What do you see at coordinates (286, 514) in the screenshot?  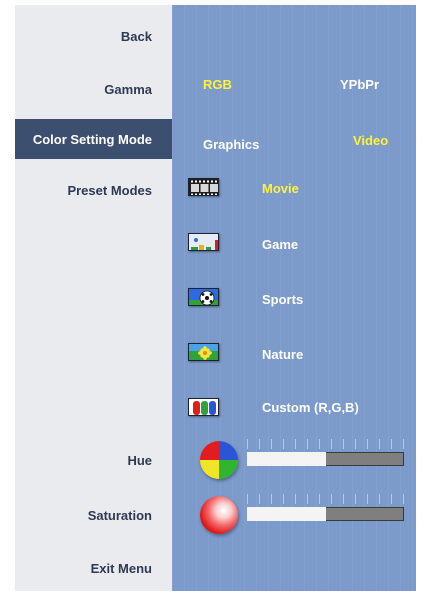 I see `saturation-slider-fill` at bounding box center [286, 514].